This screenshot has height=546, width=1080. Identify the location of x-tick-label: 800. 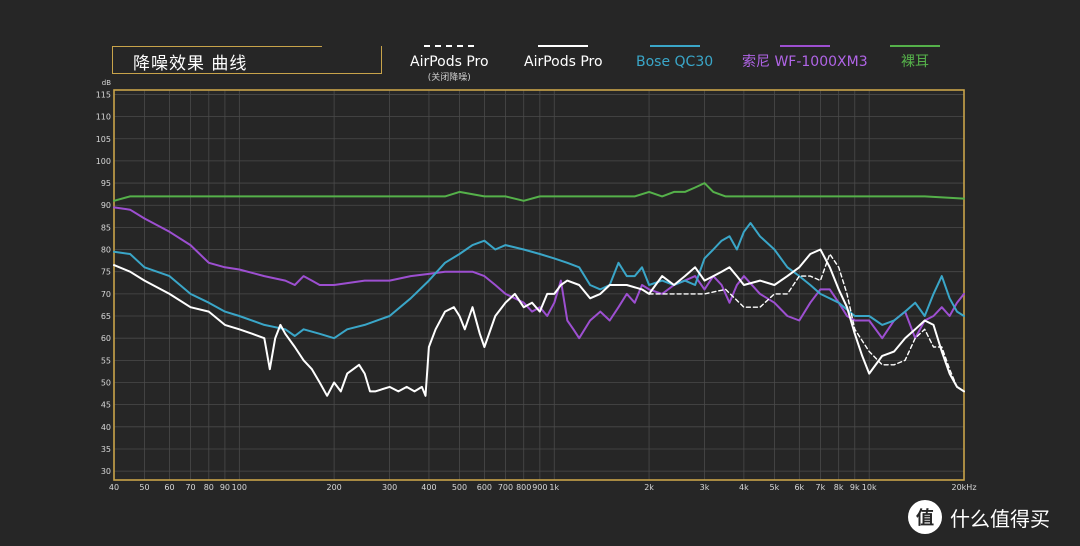
(523, 487).